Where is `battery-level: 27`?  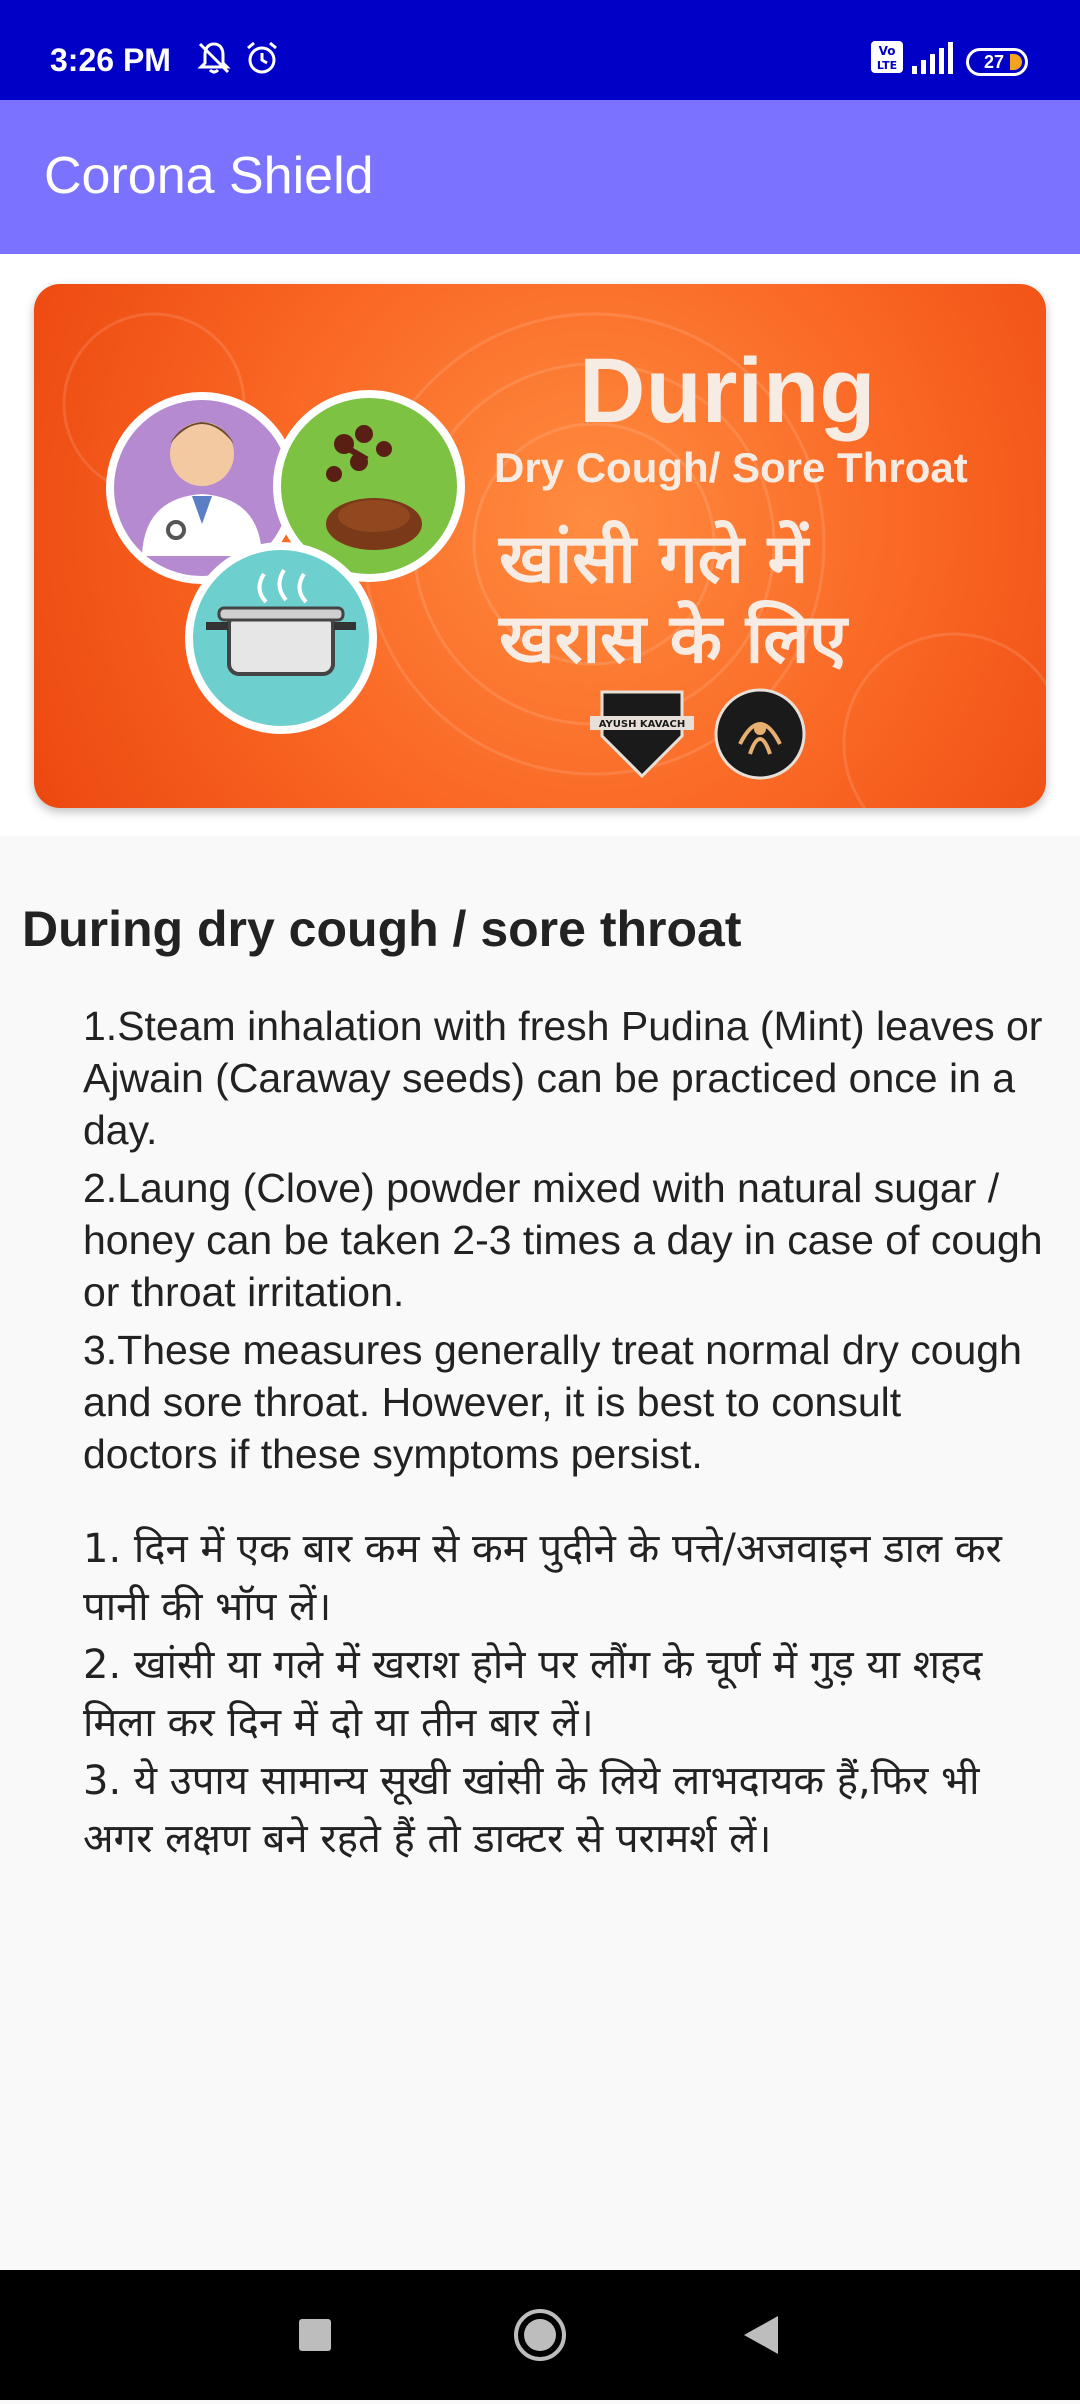 battery-level: 27 is located at coordinates (994, 62).